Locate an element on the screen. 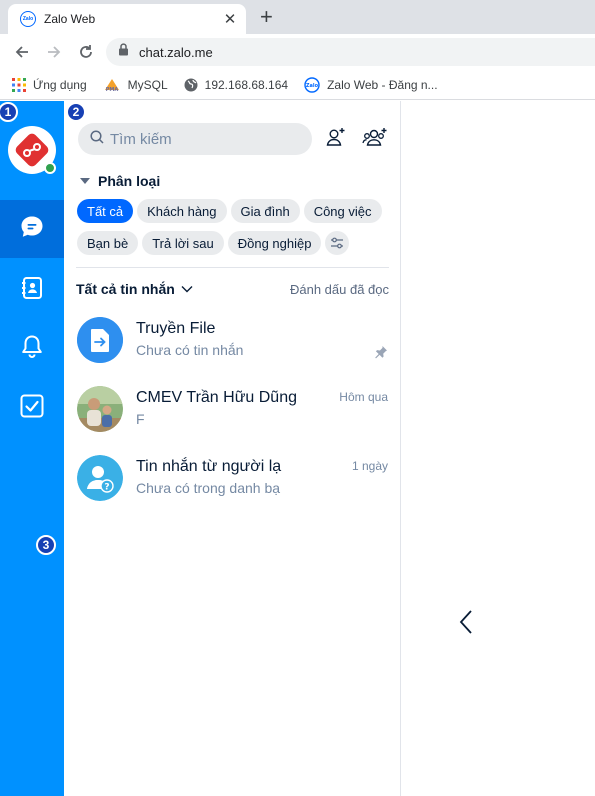  chevron-left-icon is located at coordinates (466, 624).